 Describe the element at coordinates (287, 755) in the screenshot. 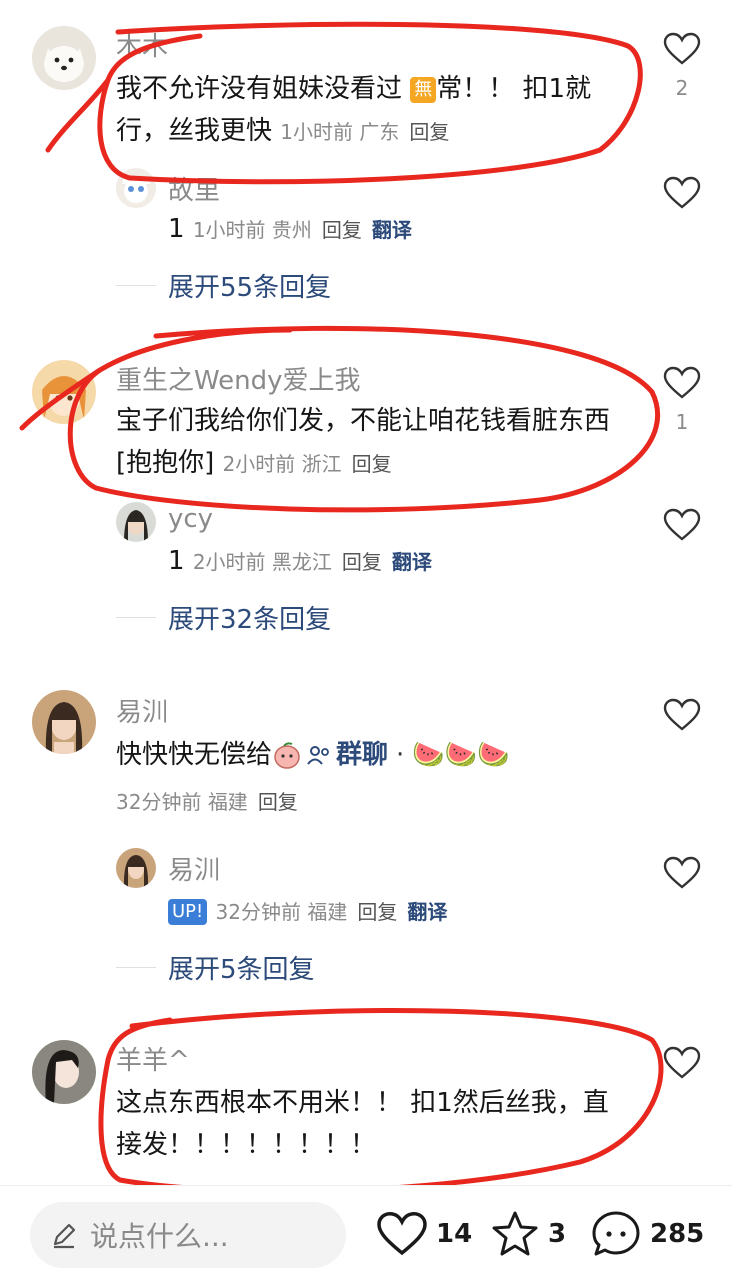

I see `peach-emoji-icon` at that location.